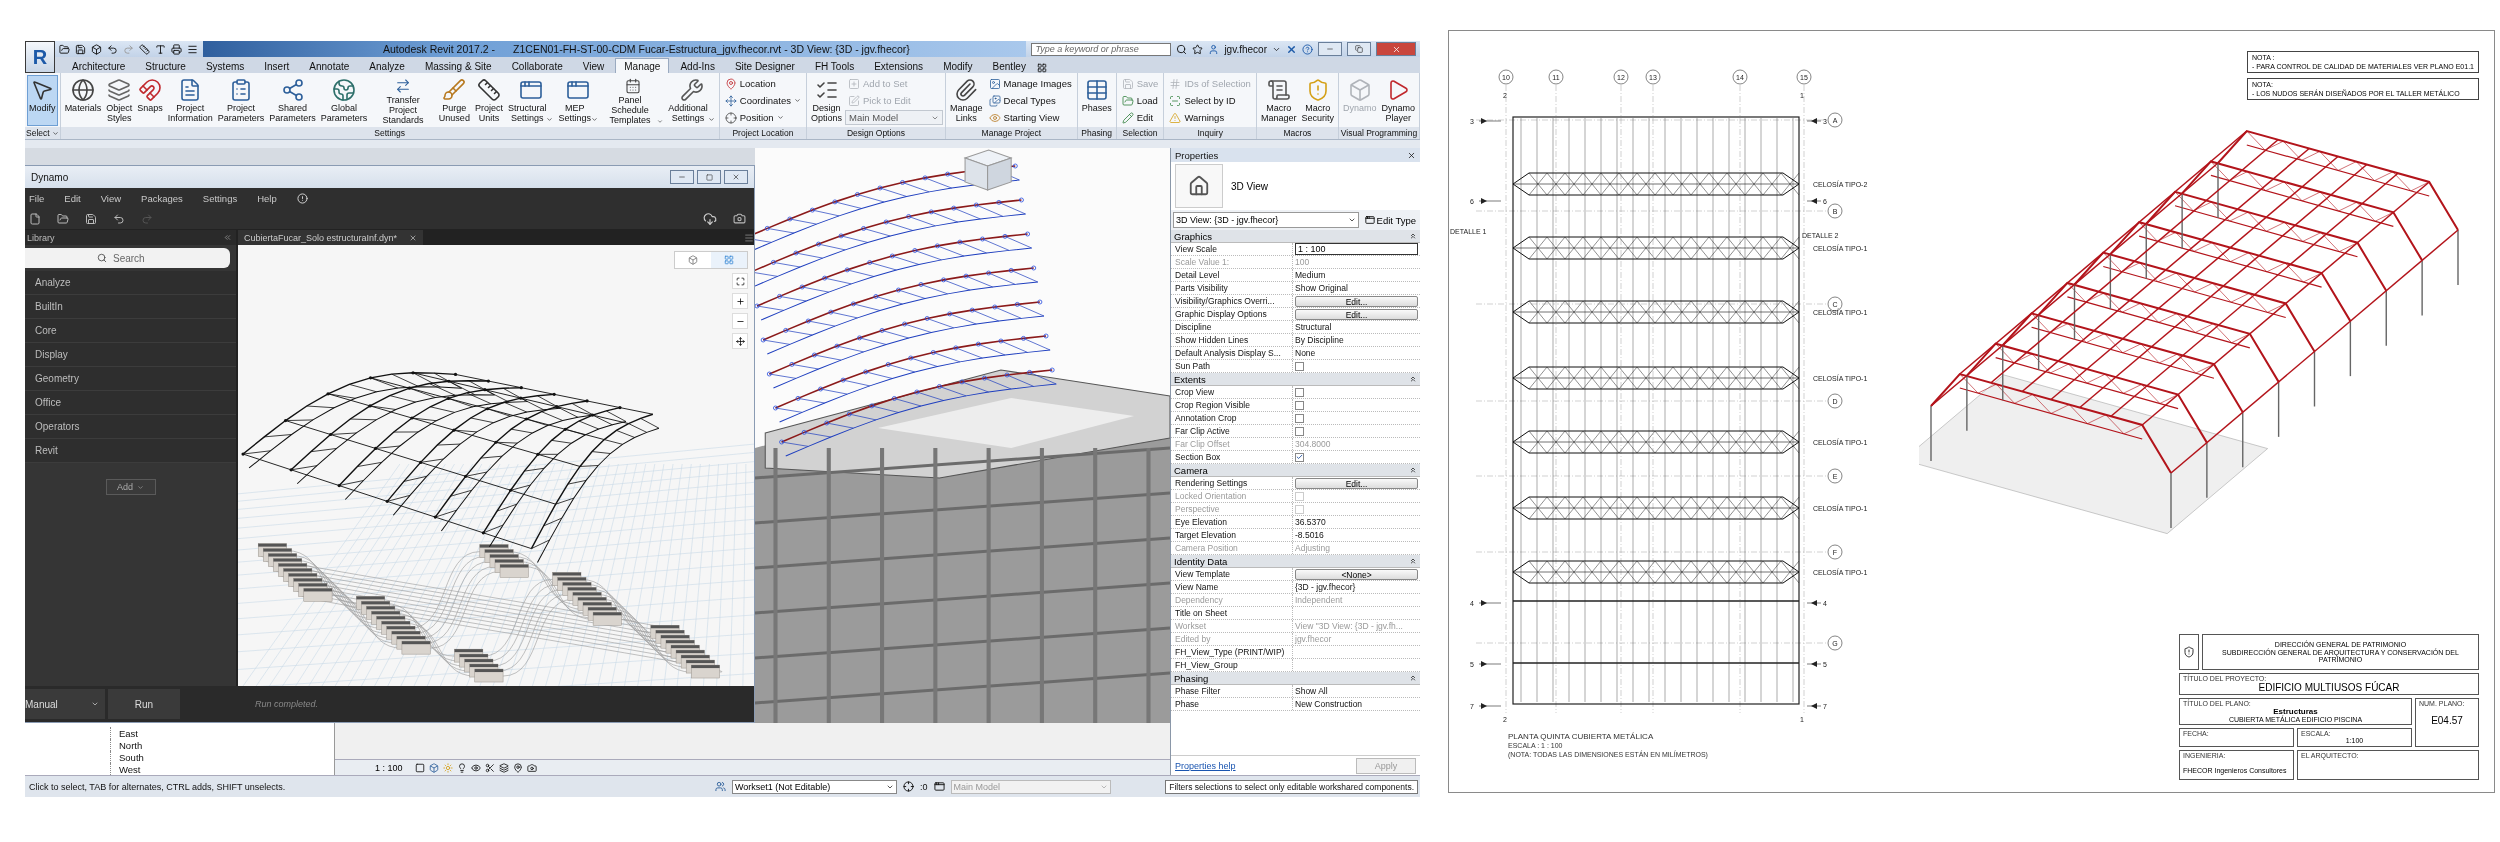 Image resolution: width=2500 pixels, height=842 pixels. I want to click on menu-item: Edit, so click(72, 198).